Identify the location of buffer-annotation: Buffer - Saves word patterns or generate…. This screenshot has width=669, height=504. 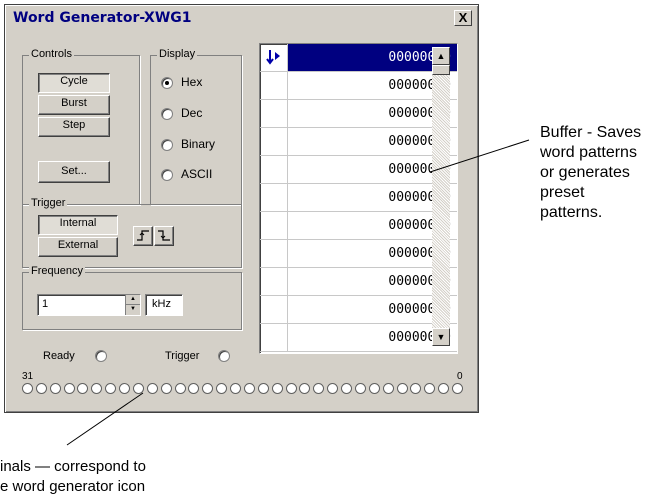
(591, 172).